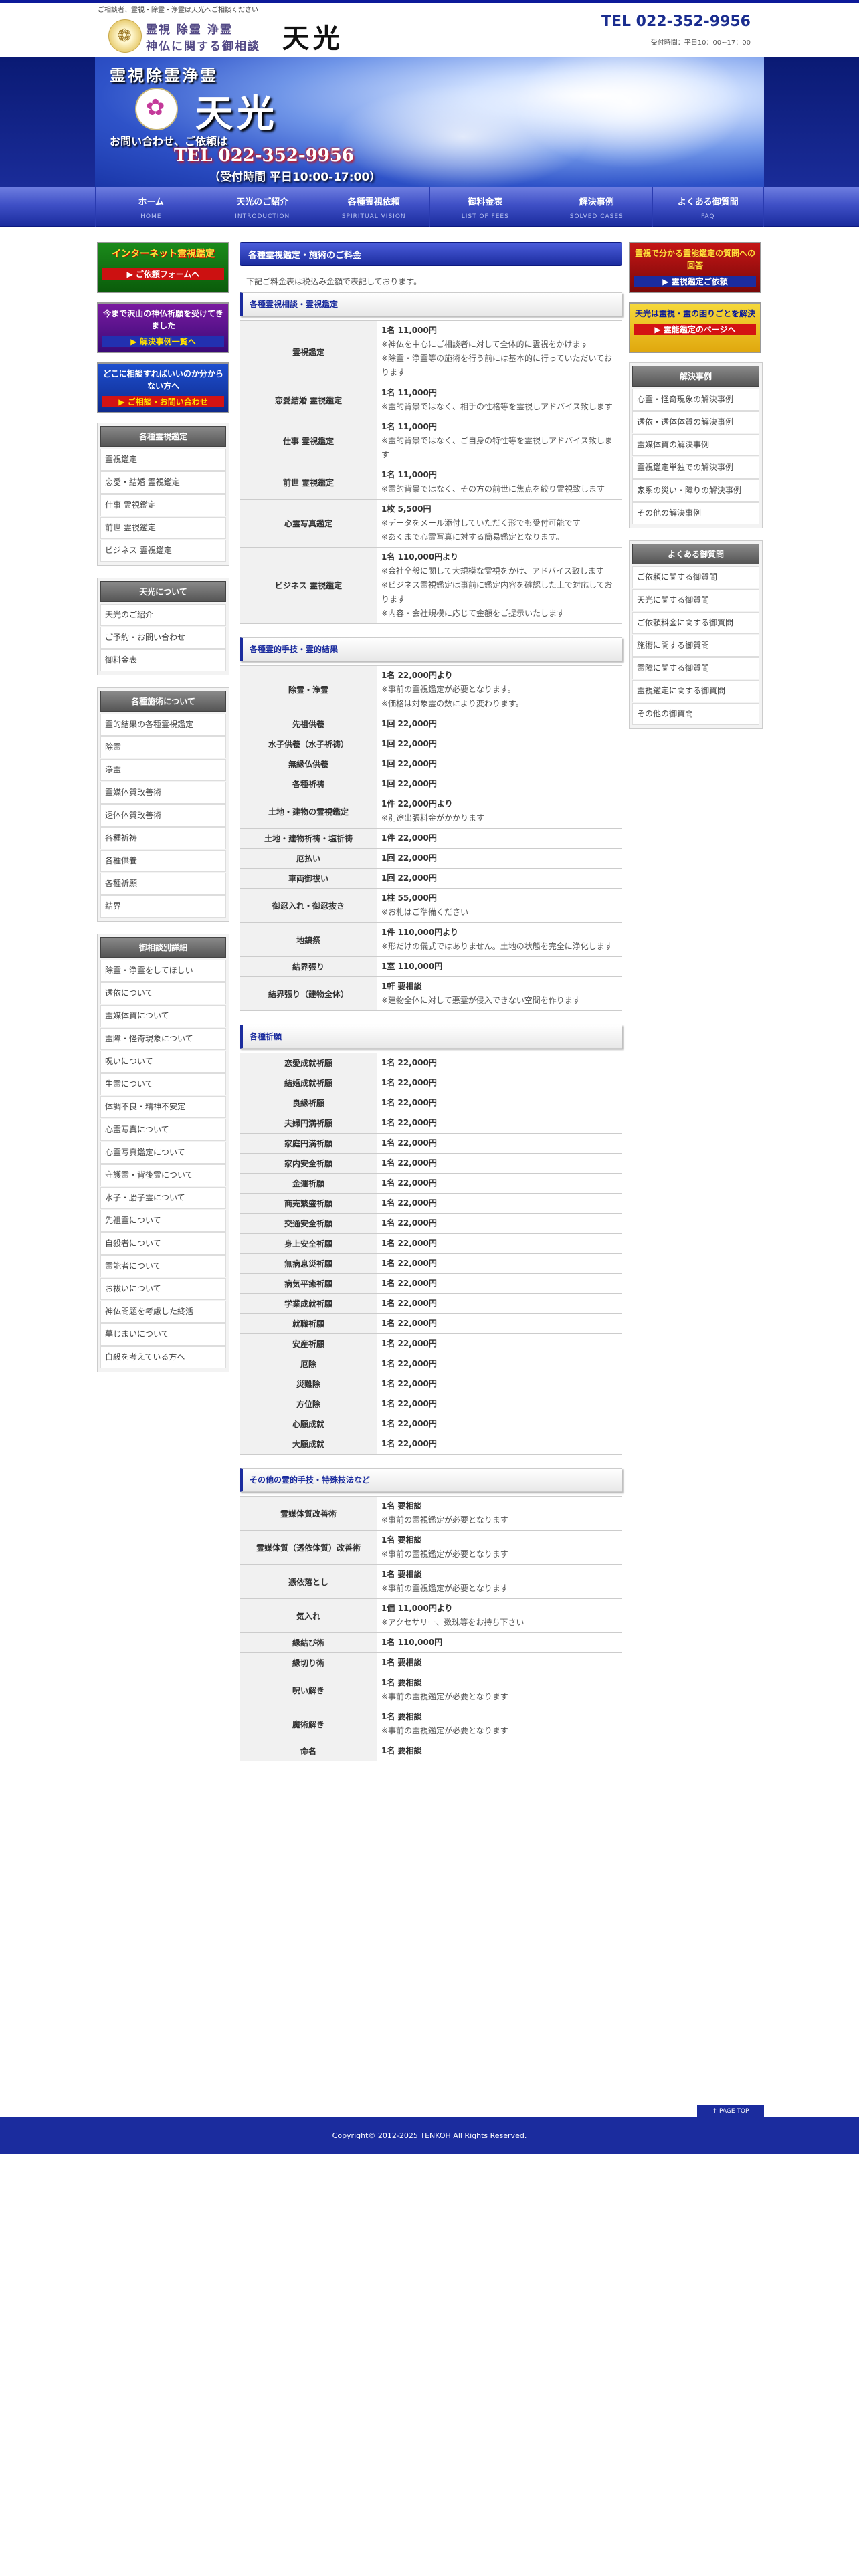 The image size is (859, 2576). I want to click on sidebar-link: 透体体質改善術, so click(163, 815).